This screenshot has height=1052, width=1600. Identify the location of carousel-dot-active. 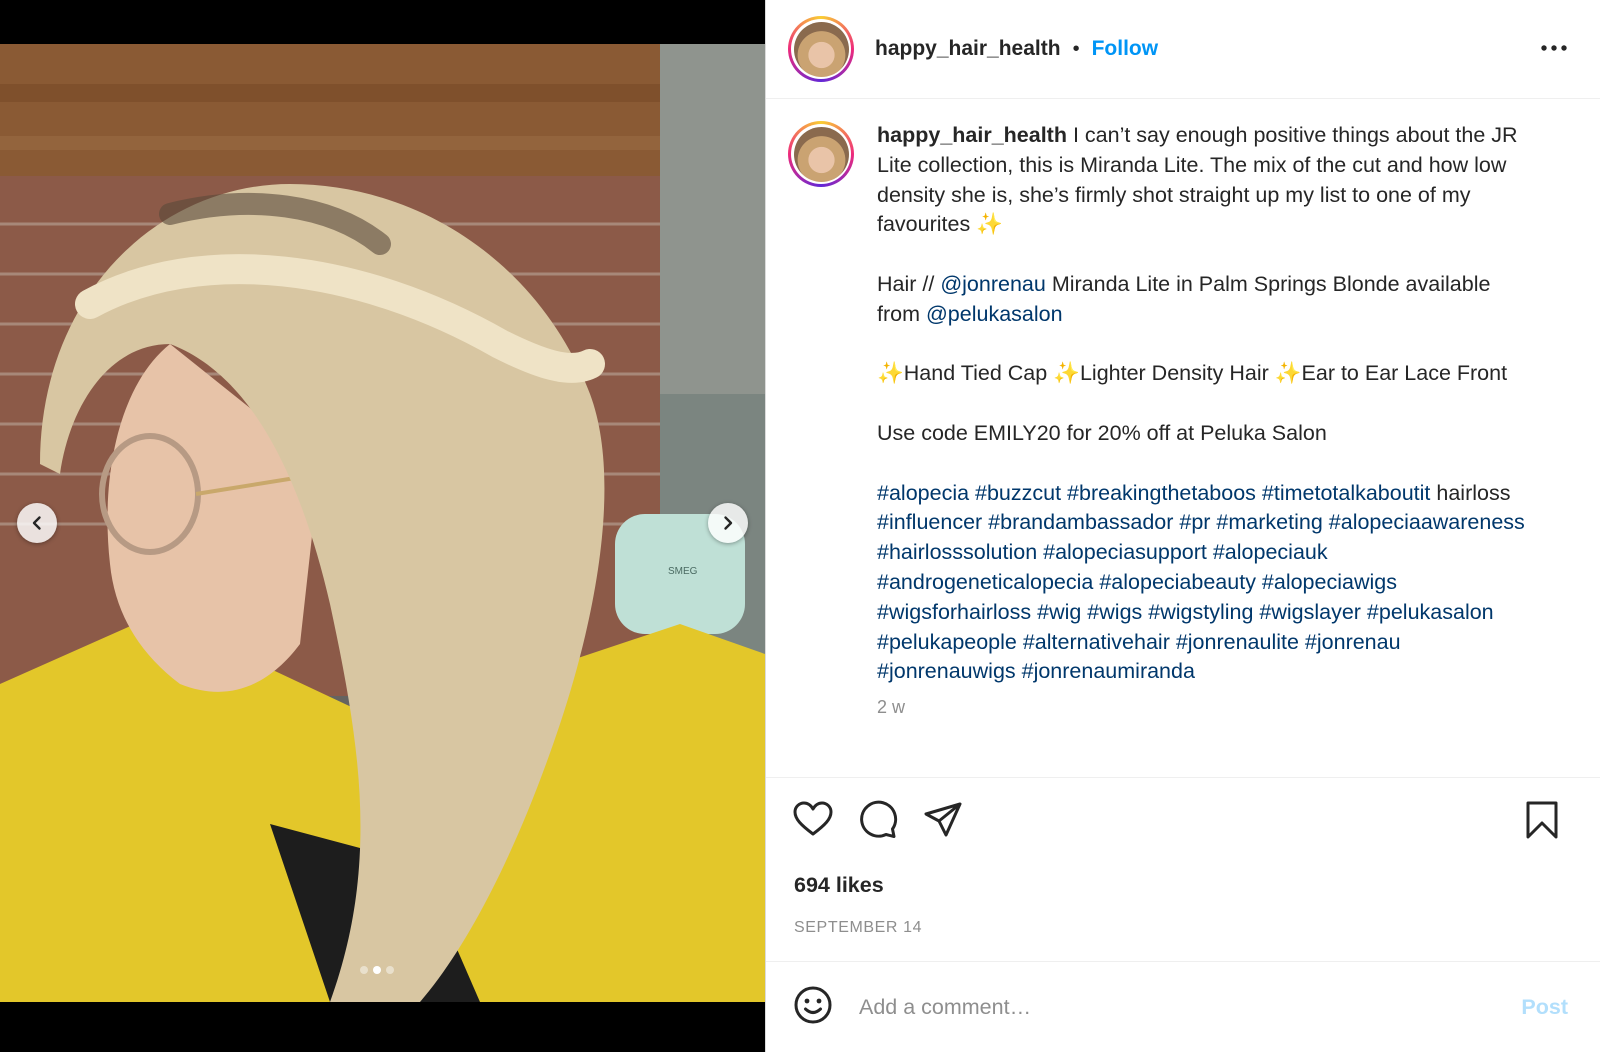
(377, 970).